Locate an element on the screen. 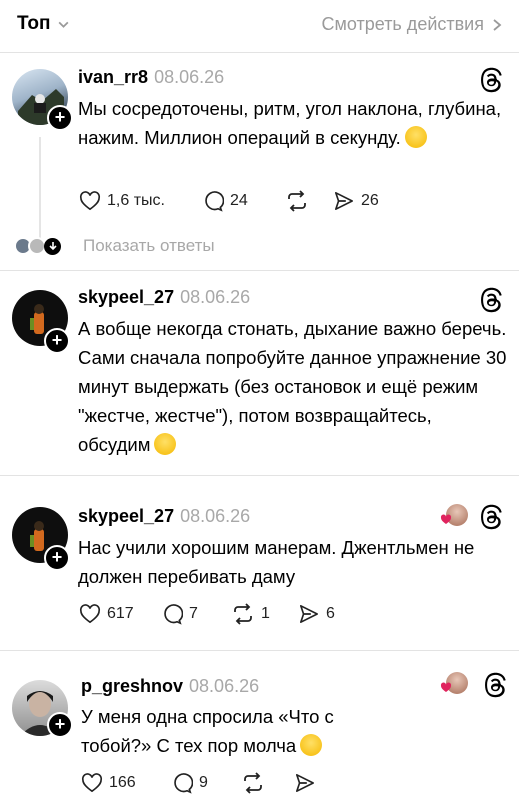 The image size is (519, 800). reply-button: 7 is located at coordinates (196, 614).